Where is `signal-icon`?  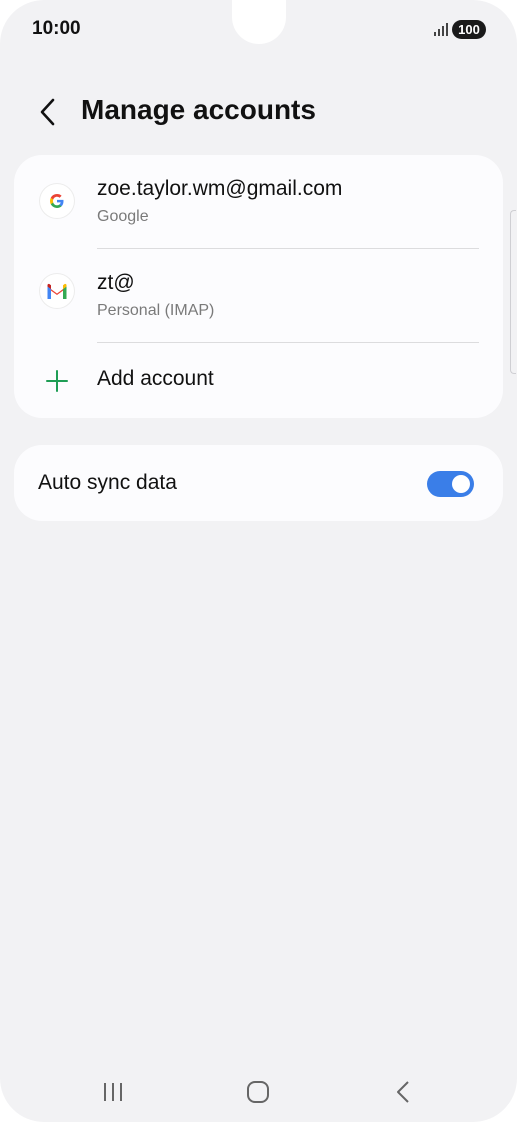 signal-icon is located at coordinates (441, 29).